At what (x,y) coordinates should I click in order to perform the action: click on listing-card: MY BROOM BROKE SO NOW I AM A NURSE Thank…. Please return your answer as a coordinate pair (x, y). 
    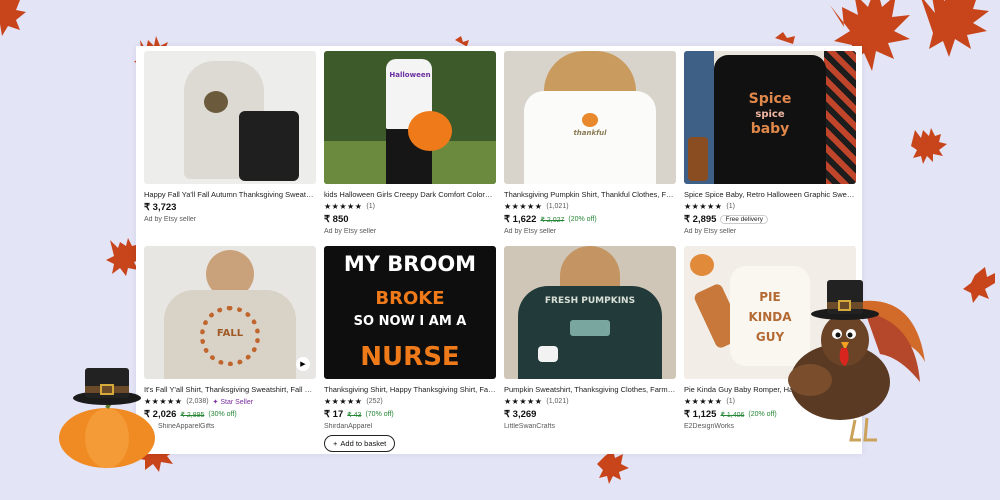
    Looking at the image, I should click on (410, 349).